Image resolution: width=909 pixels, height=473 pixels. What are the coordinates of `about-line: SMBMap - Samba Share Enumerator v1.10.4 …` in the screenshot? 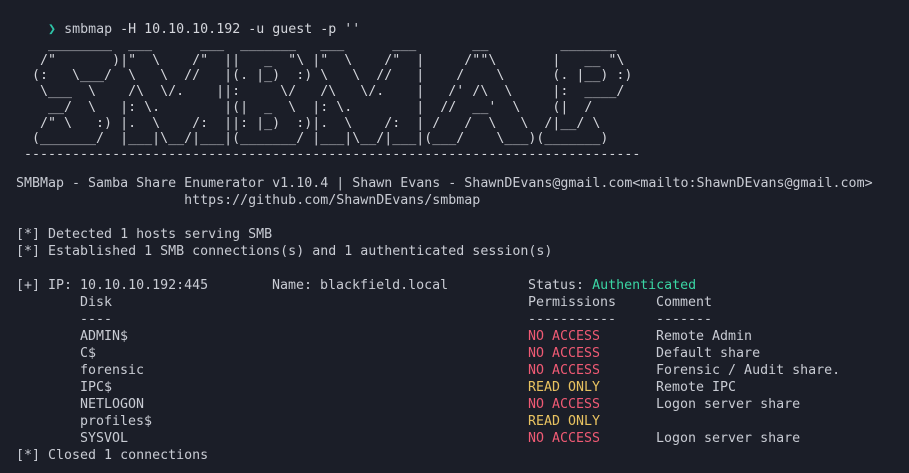 It's located at (444, 183).